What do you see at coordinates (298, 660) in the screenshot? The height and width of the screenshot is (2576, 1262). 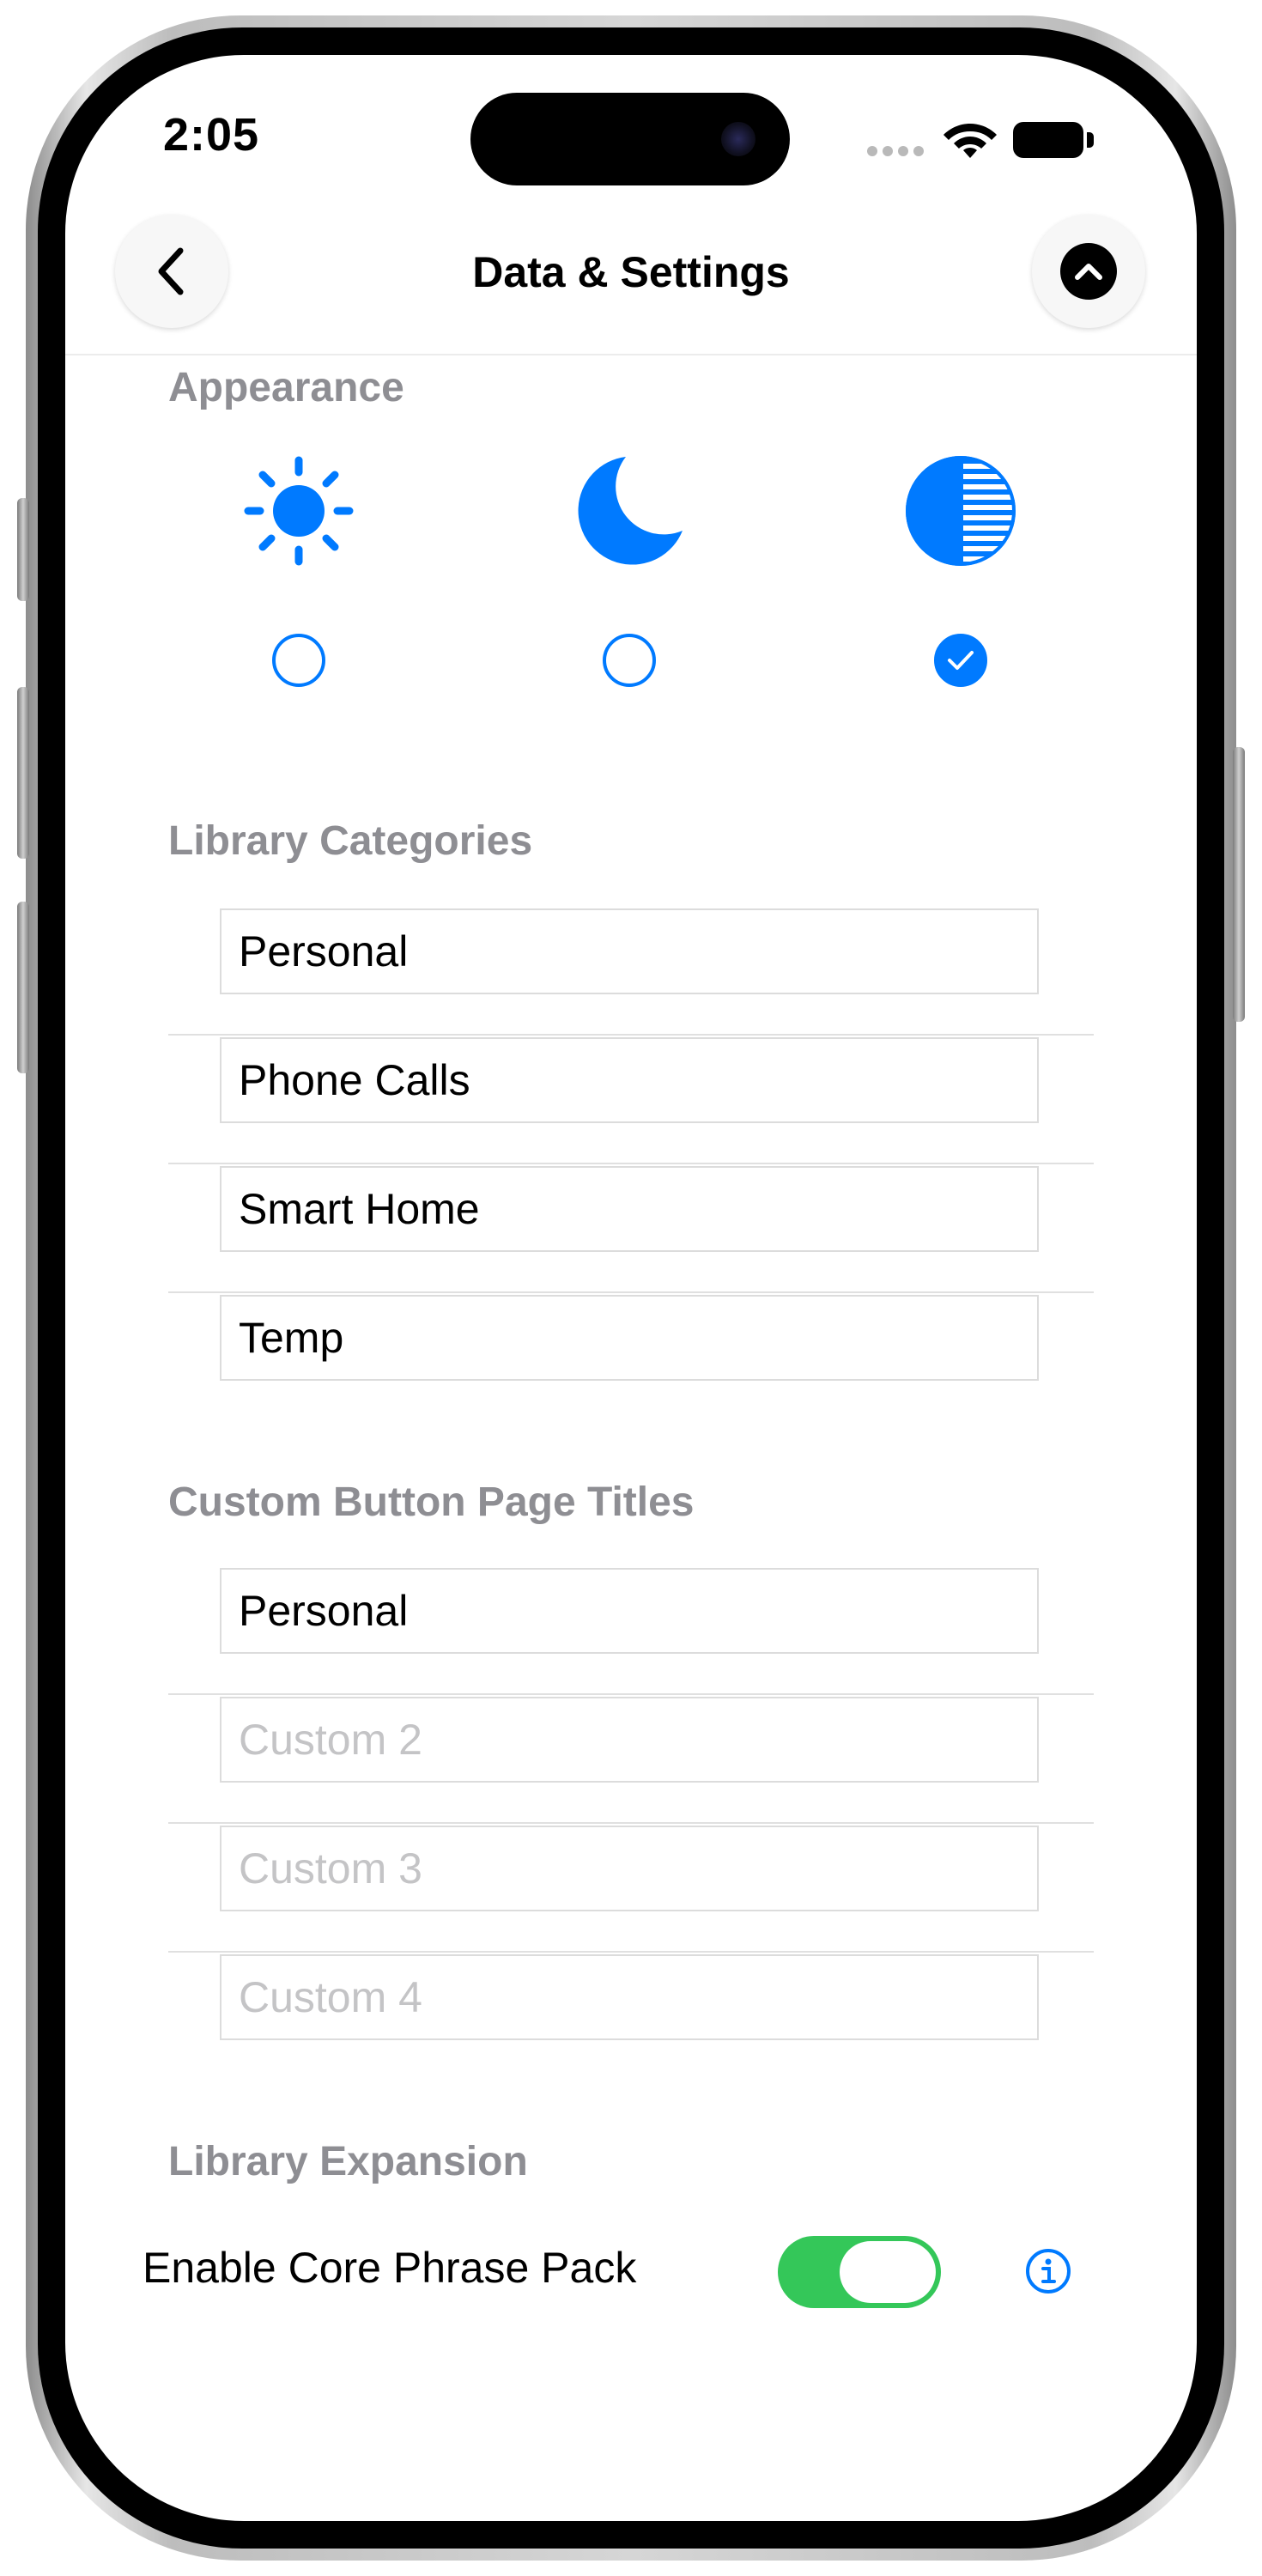 I see `appearance-light-radio` at bounding box center [298, 660].